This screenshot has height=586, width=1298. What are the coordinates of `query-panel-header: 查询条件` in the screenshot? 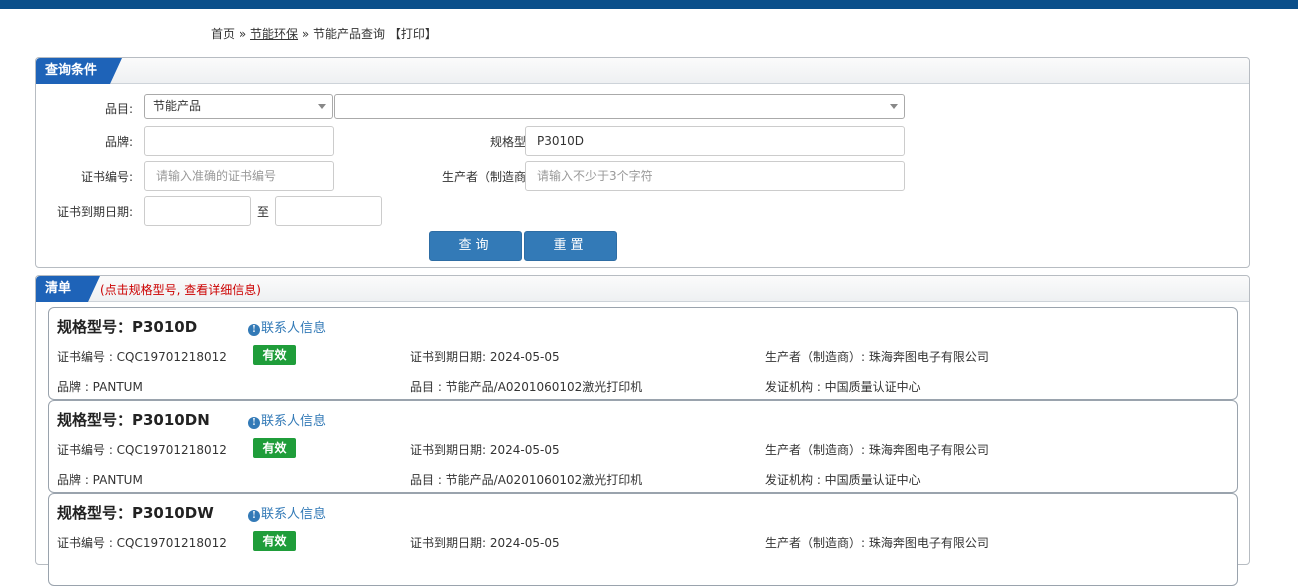 It's located at (642, 71).